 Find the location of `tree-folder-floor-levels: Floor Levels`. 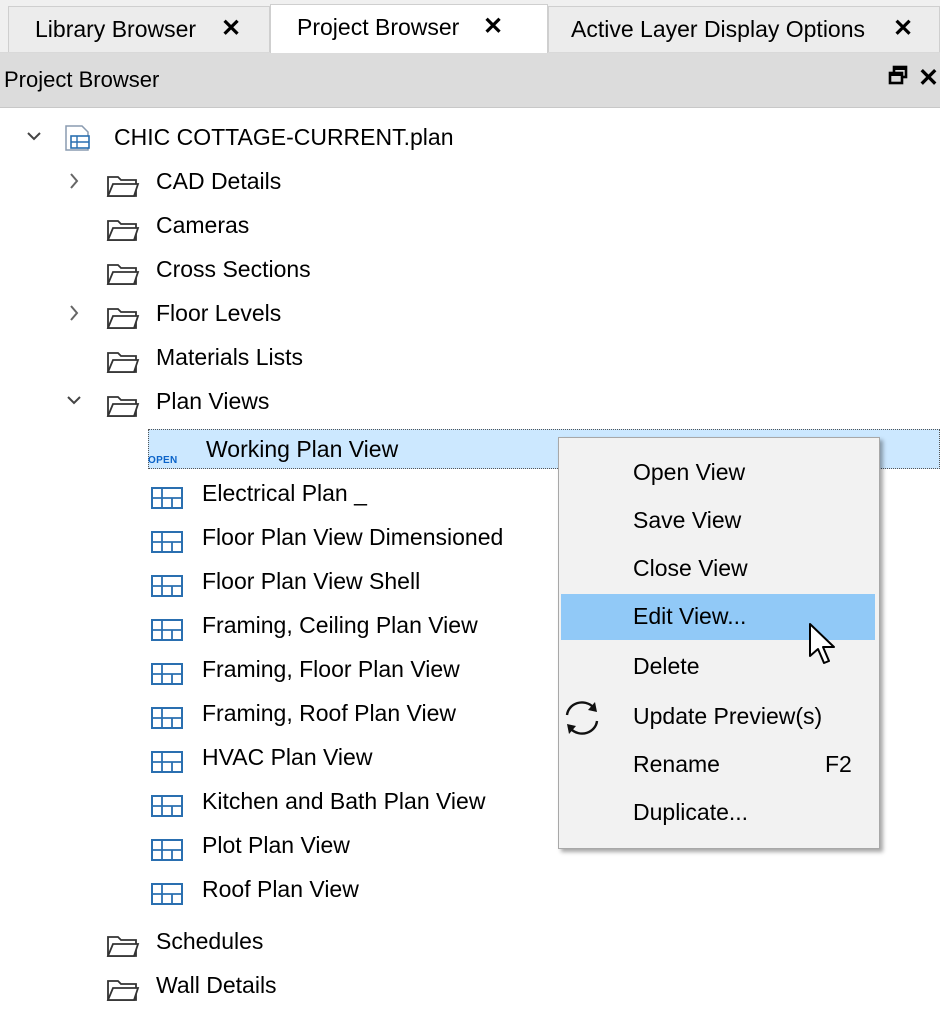

tree-folder-floor-levels: Floor Levels is located at coordinates (470, 313).